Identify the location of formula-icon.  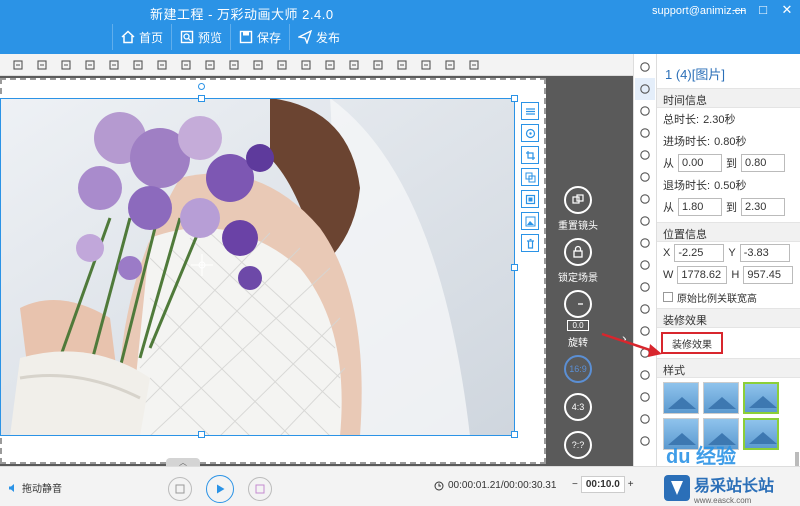
(645, 375).